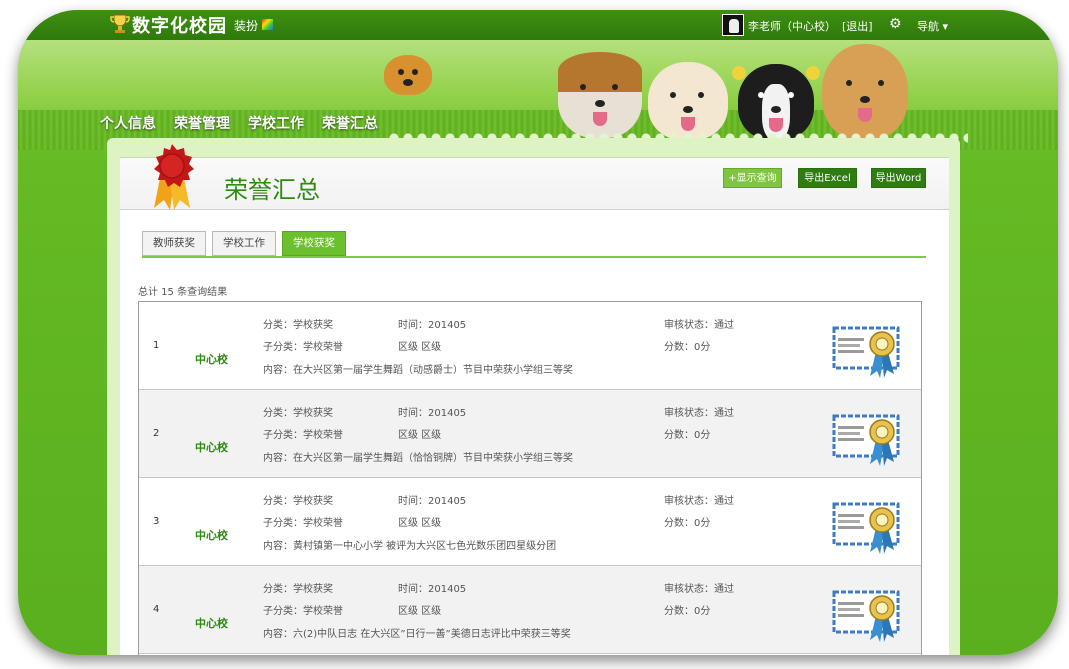 This screenshot has width=1069, height=669. I want to click on tab-school-work: 学校工作, so click(244, 243).